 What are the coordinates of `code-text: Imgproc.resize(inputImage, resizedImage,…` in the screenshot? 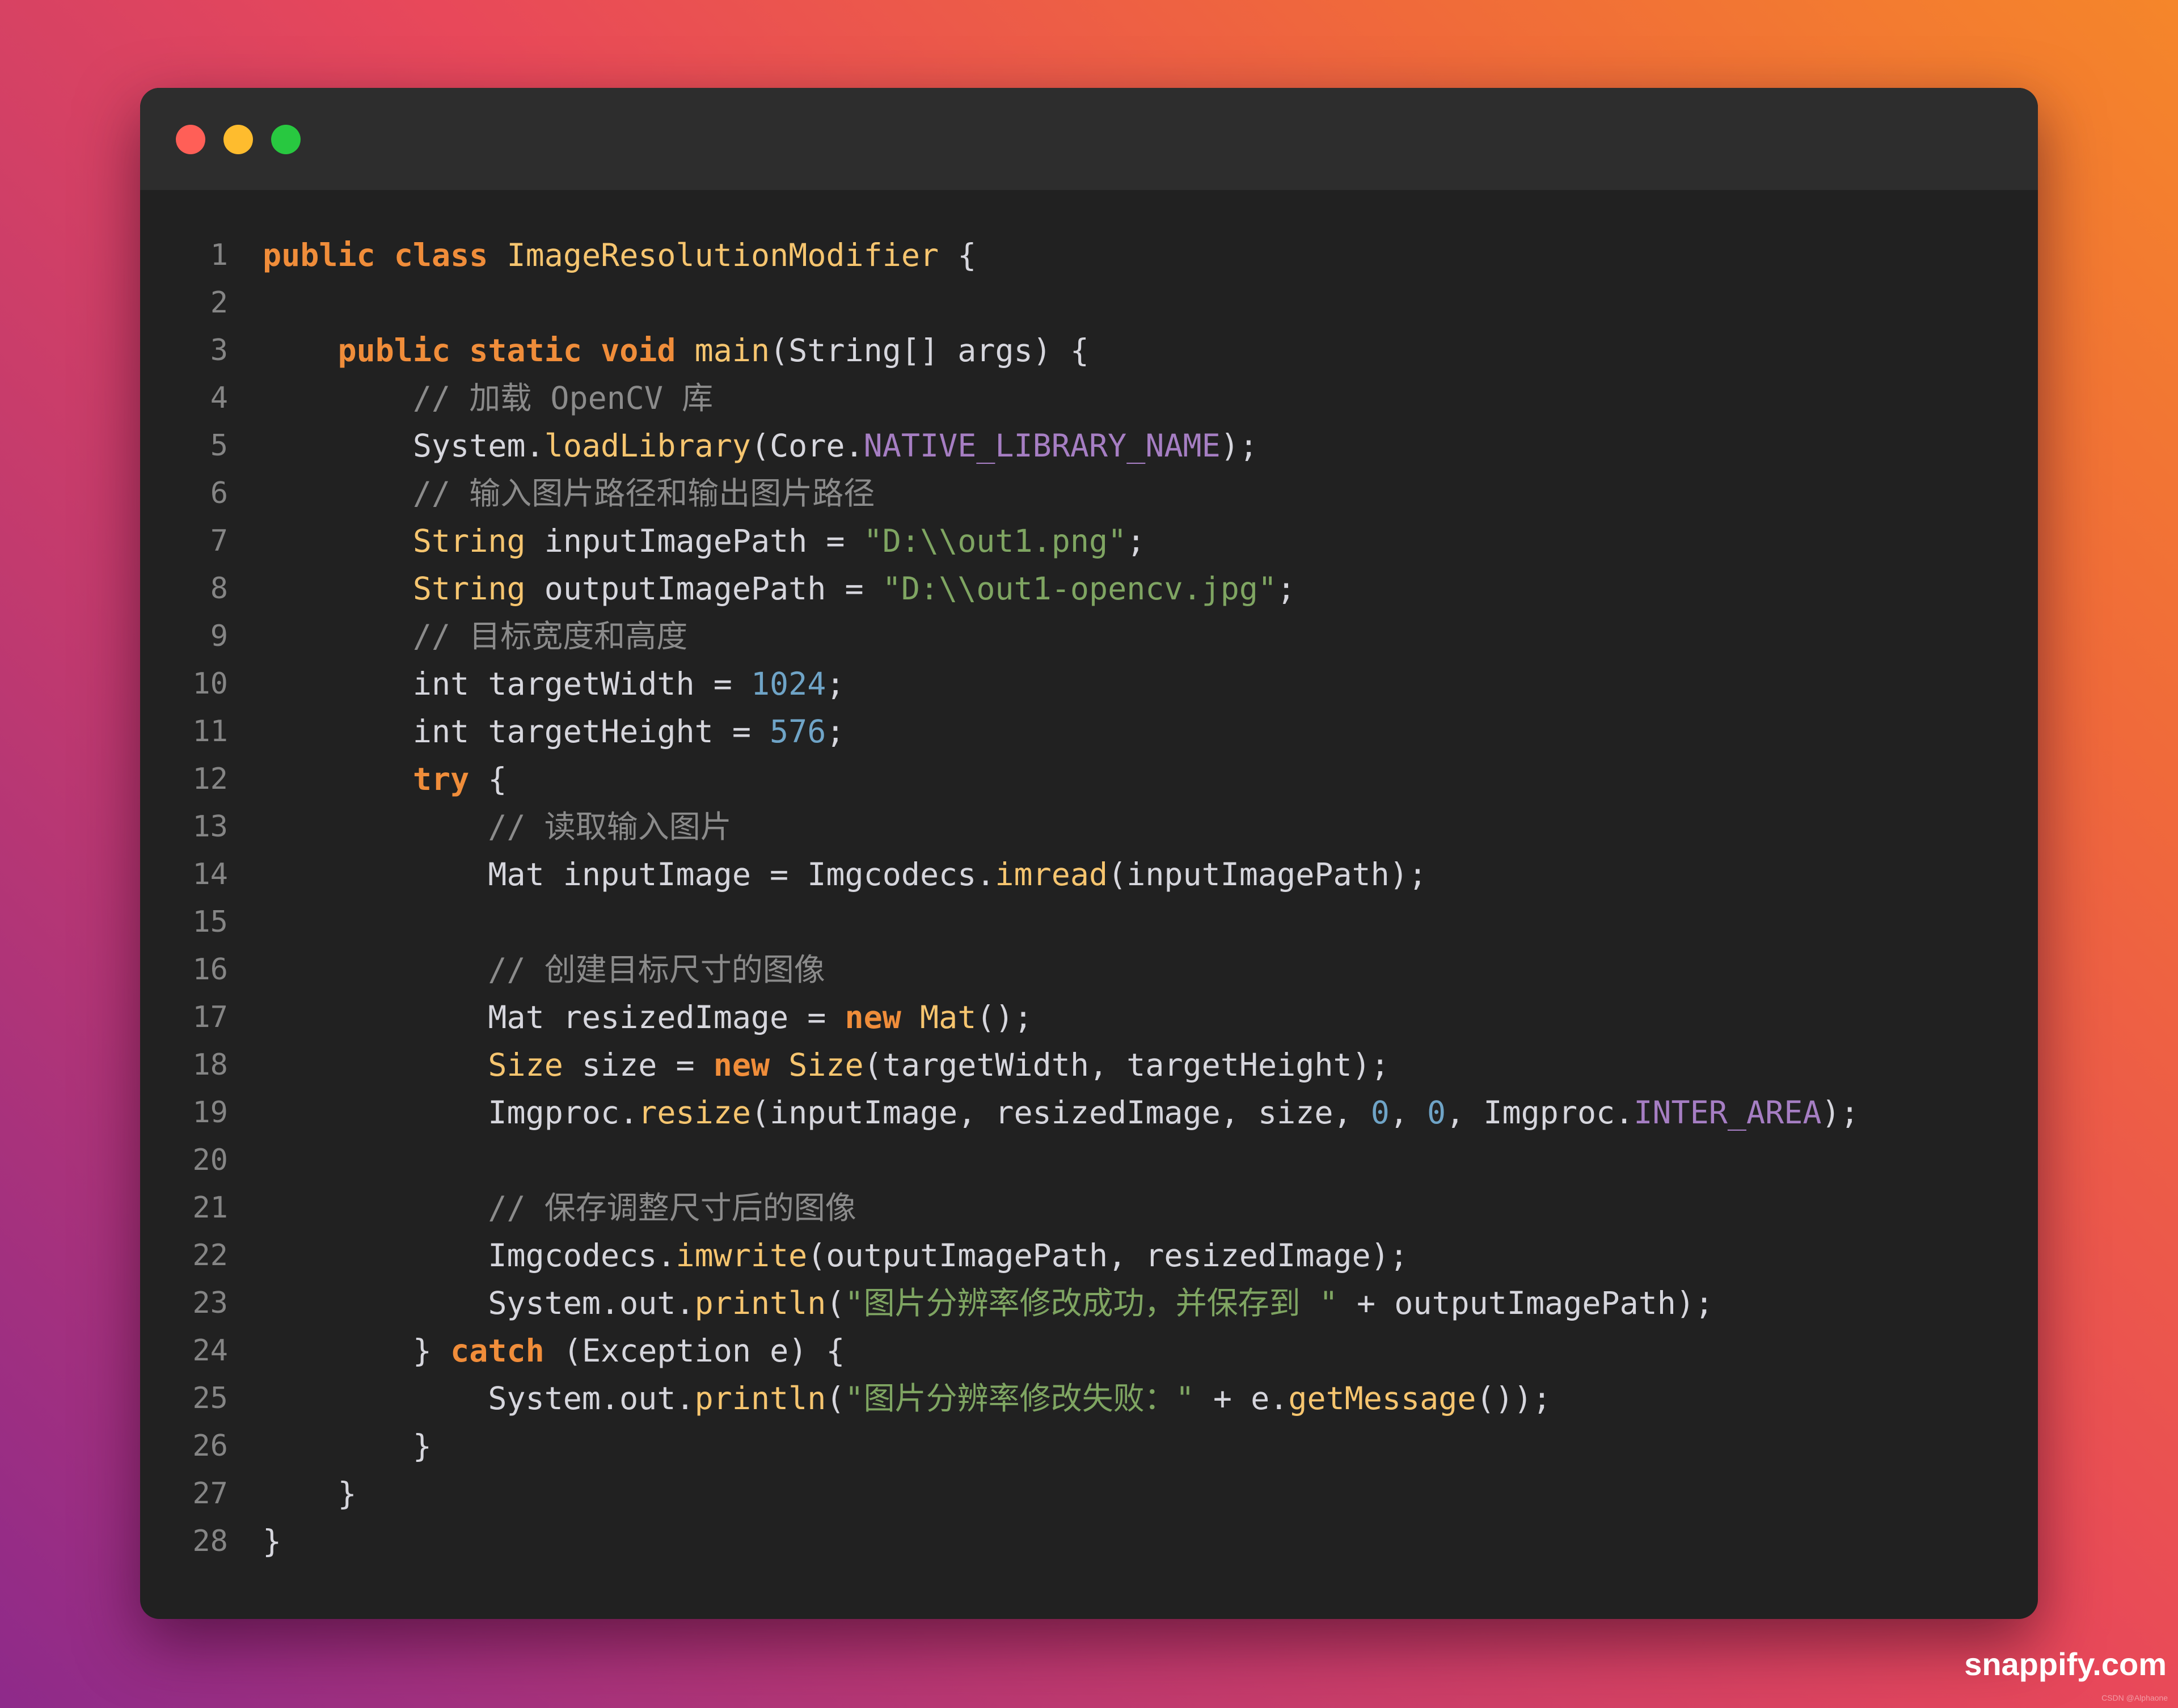 It's located at (1061, 1112).